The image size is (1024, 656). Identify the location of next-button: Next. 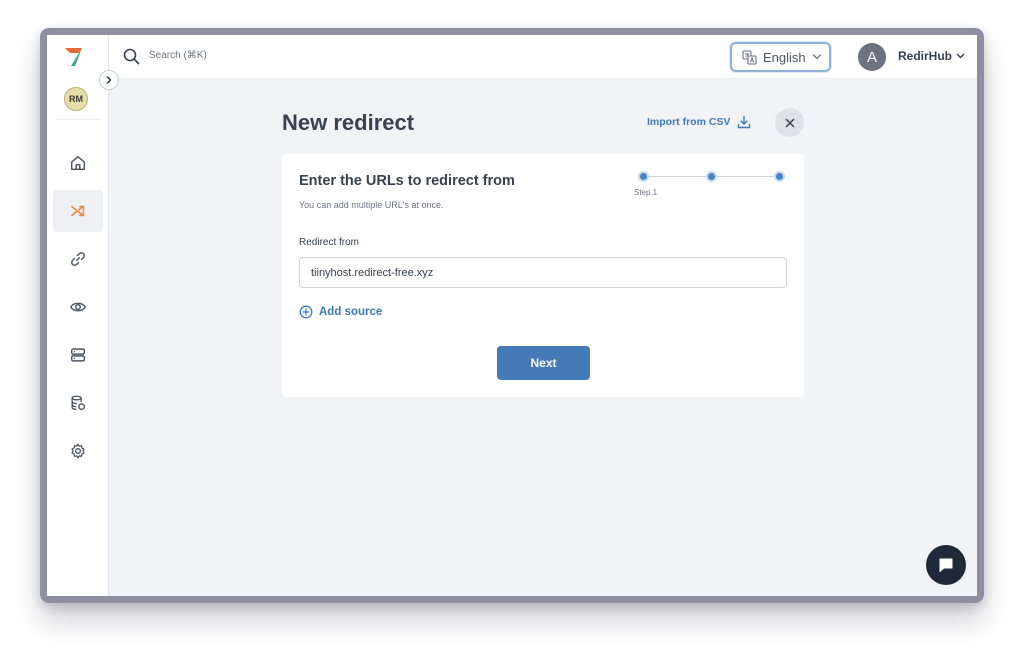
(543, 363).